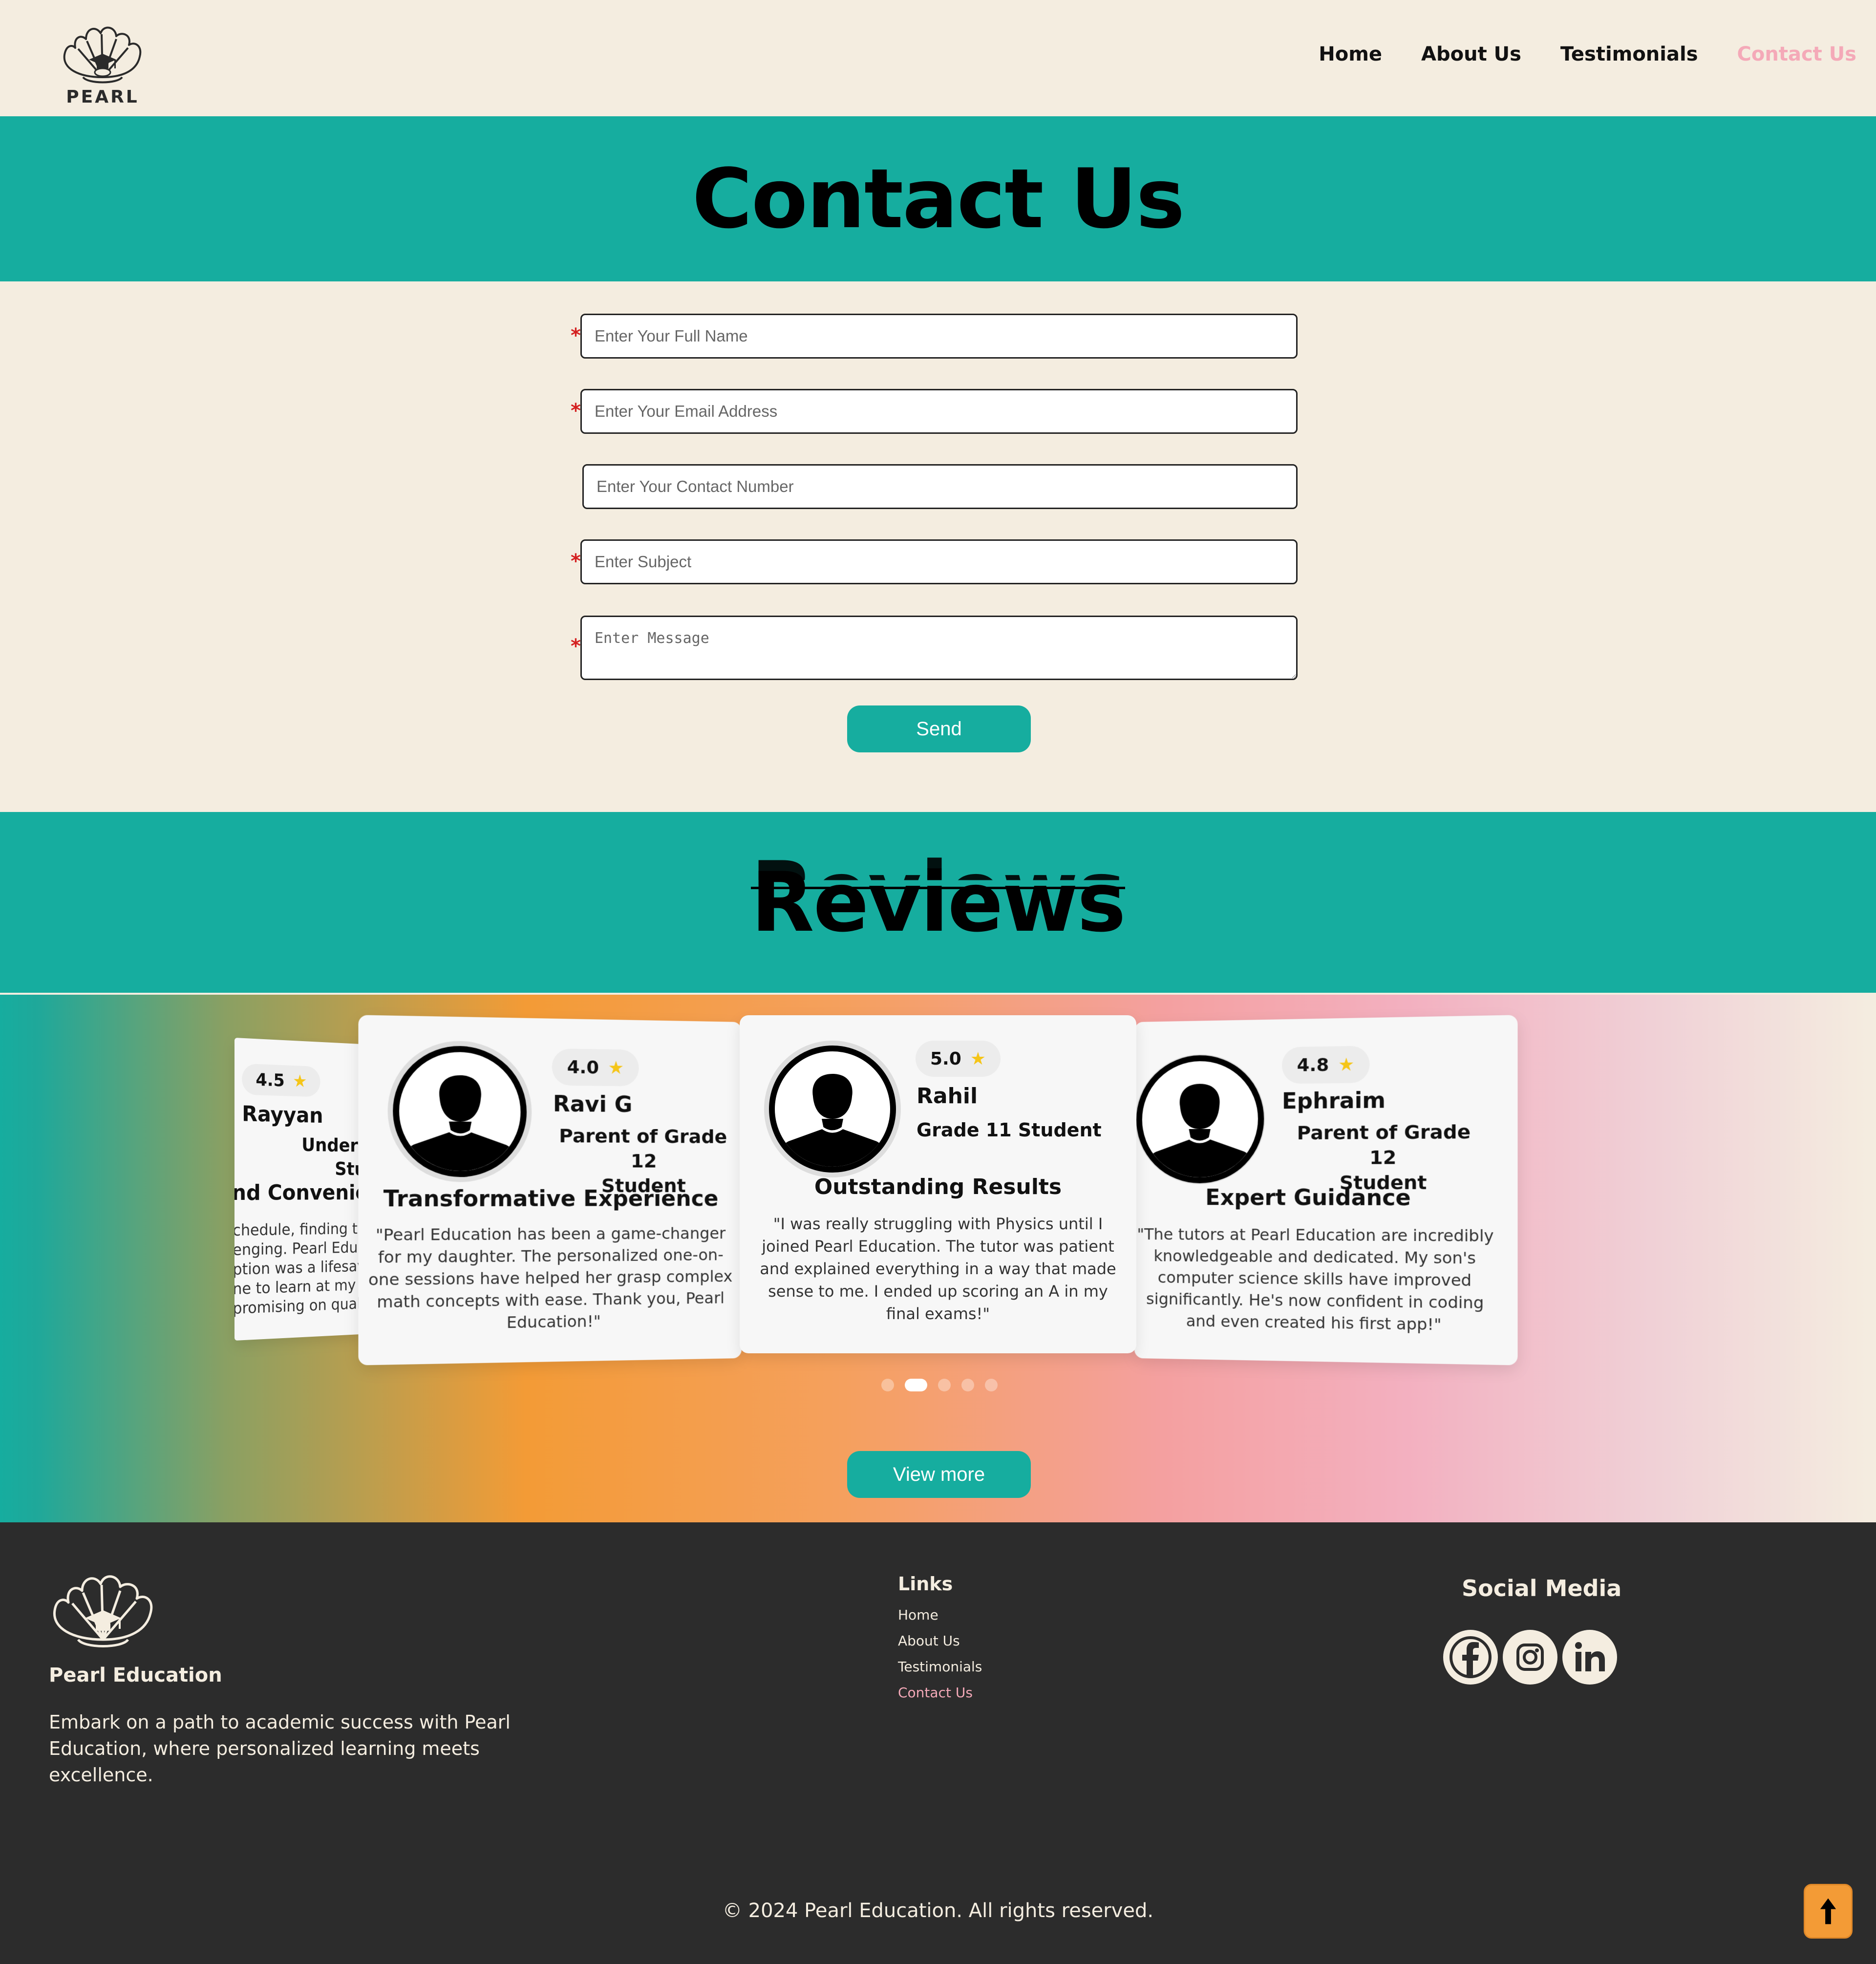  Describe the element at coordinates (940, 1653) in the screenshot. I see `footer-links: Home About Us Testimonials Contact Us` at that location.